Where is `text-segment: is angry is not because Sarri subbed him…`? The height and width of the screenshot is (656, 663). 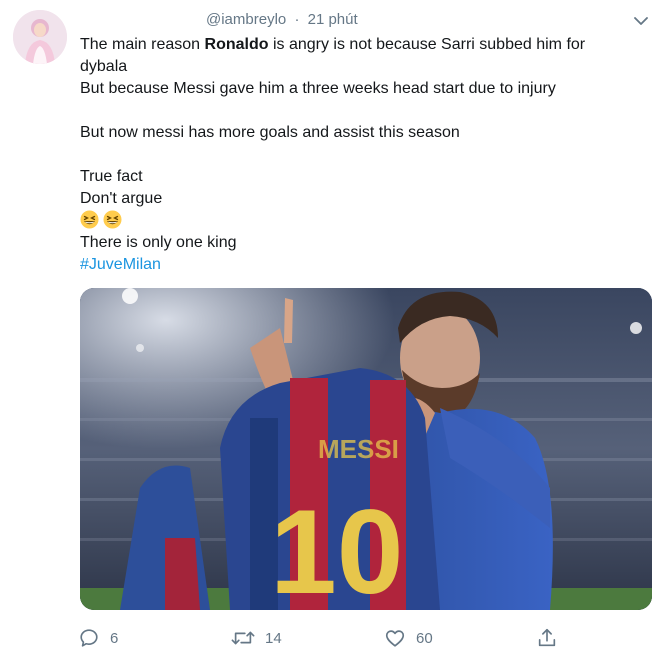 text-segment: is angry is not because Sarri subbed him… is located at coordinates (427, 44).